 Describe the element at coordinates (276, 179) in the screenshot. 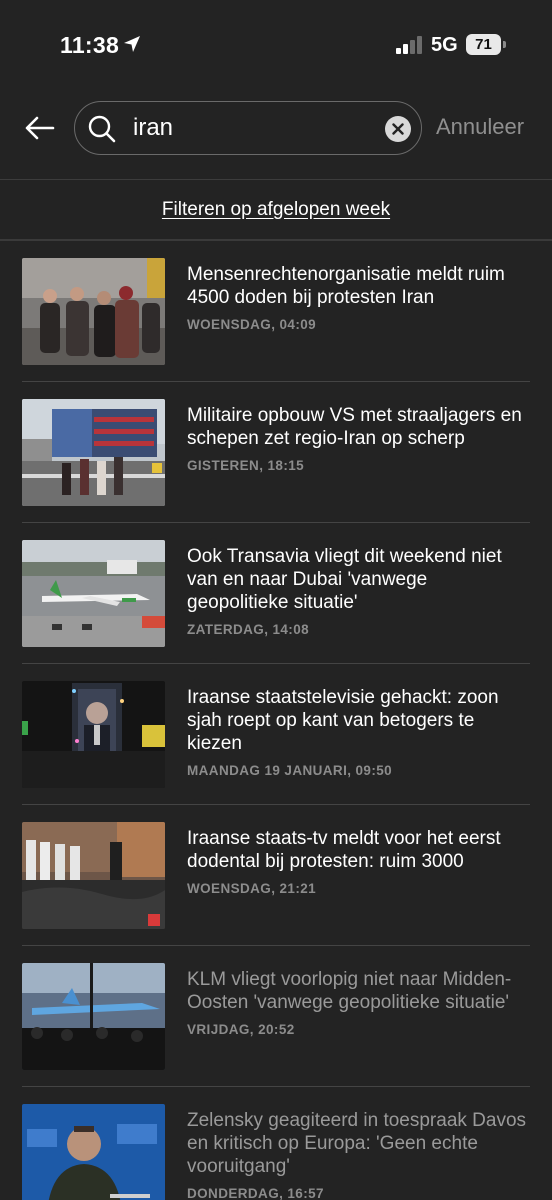

I see `divider` at that location.